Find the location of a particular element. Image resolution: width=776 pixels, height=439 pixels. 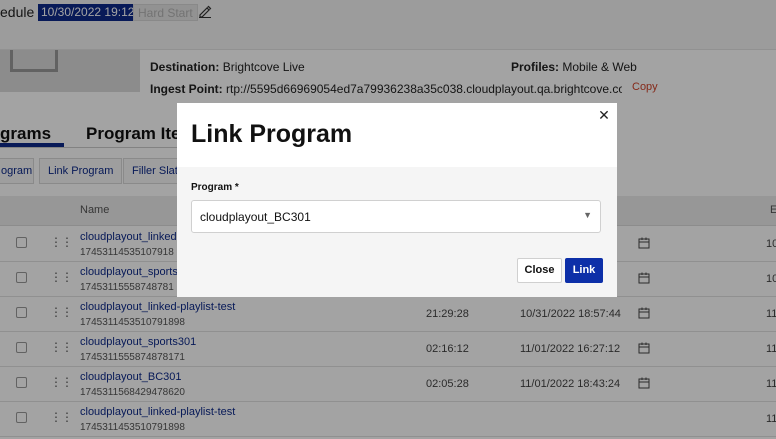

link-button: Link is located at coordinates (584, 270).